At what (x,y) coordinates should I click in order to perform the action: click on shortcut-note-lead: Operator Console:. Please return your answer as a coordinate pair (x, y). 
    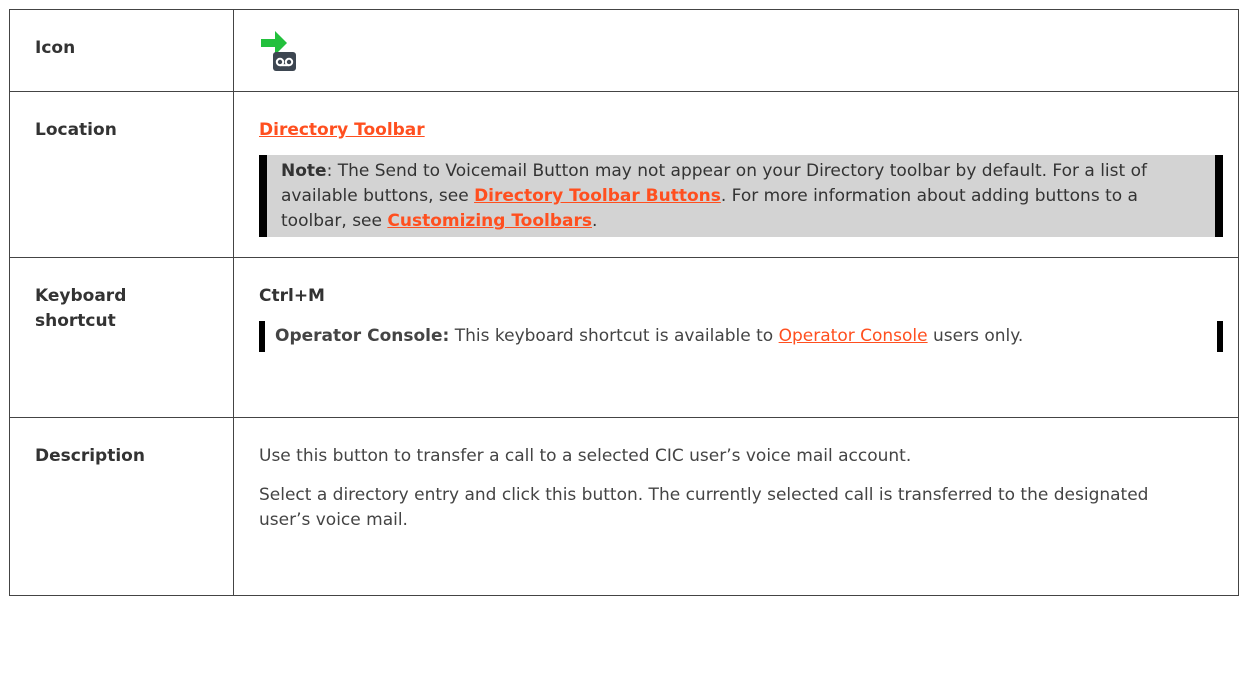
    Looking at the image, I should click on (362, 336).